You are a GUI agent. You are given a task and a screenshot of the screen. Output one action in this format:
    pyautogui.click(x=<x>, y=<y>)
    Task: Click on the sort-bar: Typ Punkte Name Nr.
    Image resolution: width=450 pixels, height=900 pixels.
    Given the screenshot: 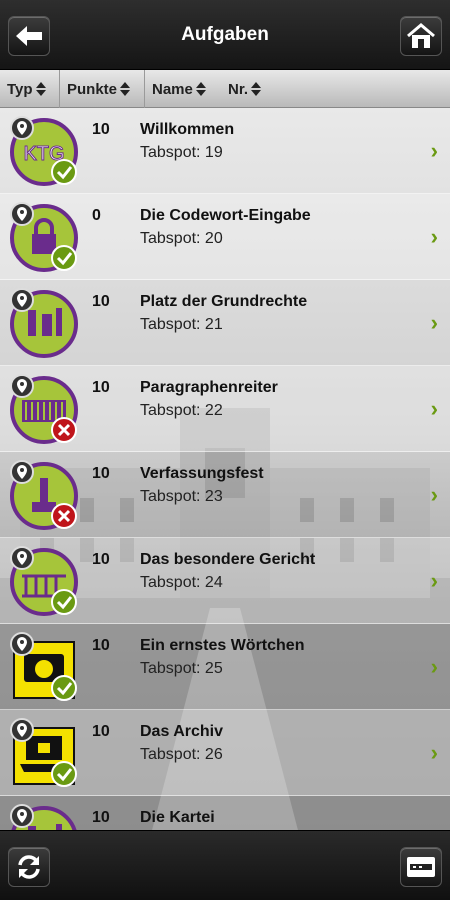 What is the action you would take?
    pyautogui.click(x=225, y=89)
    